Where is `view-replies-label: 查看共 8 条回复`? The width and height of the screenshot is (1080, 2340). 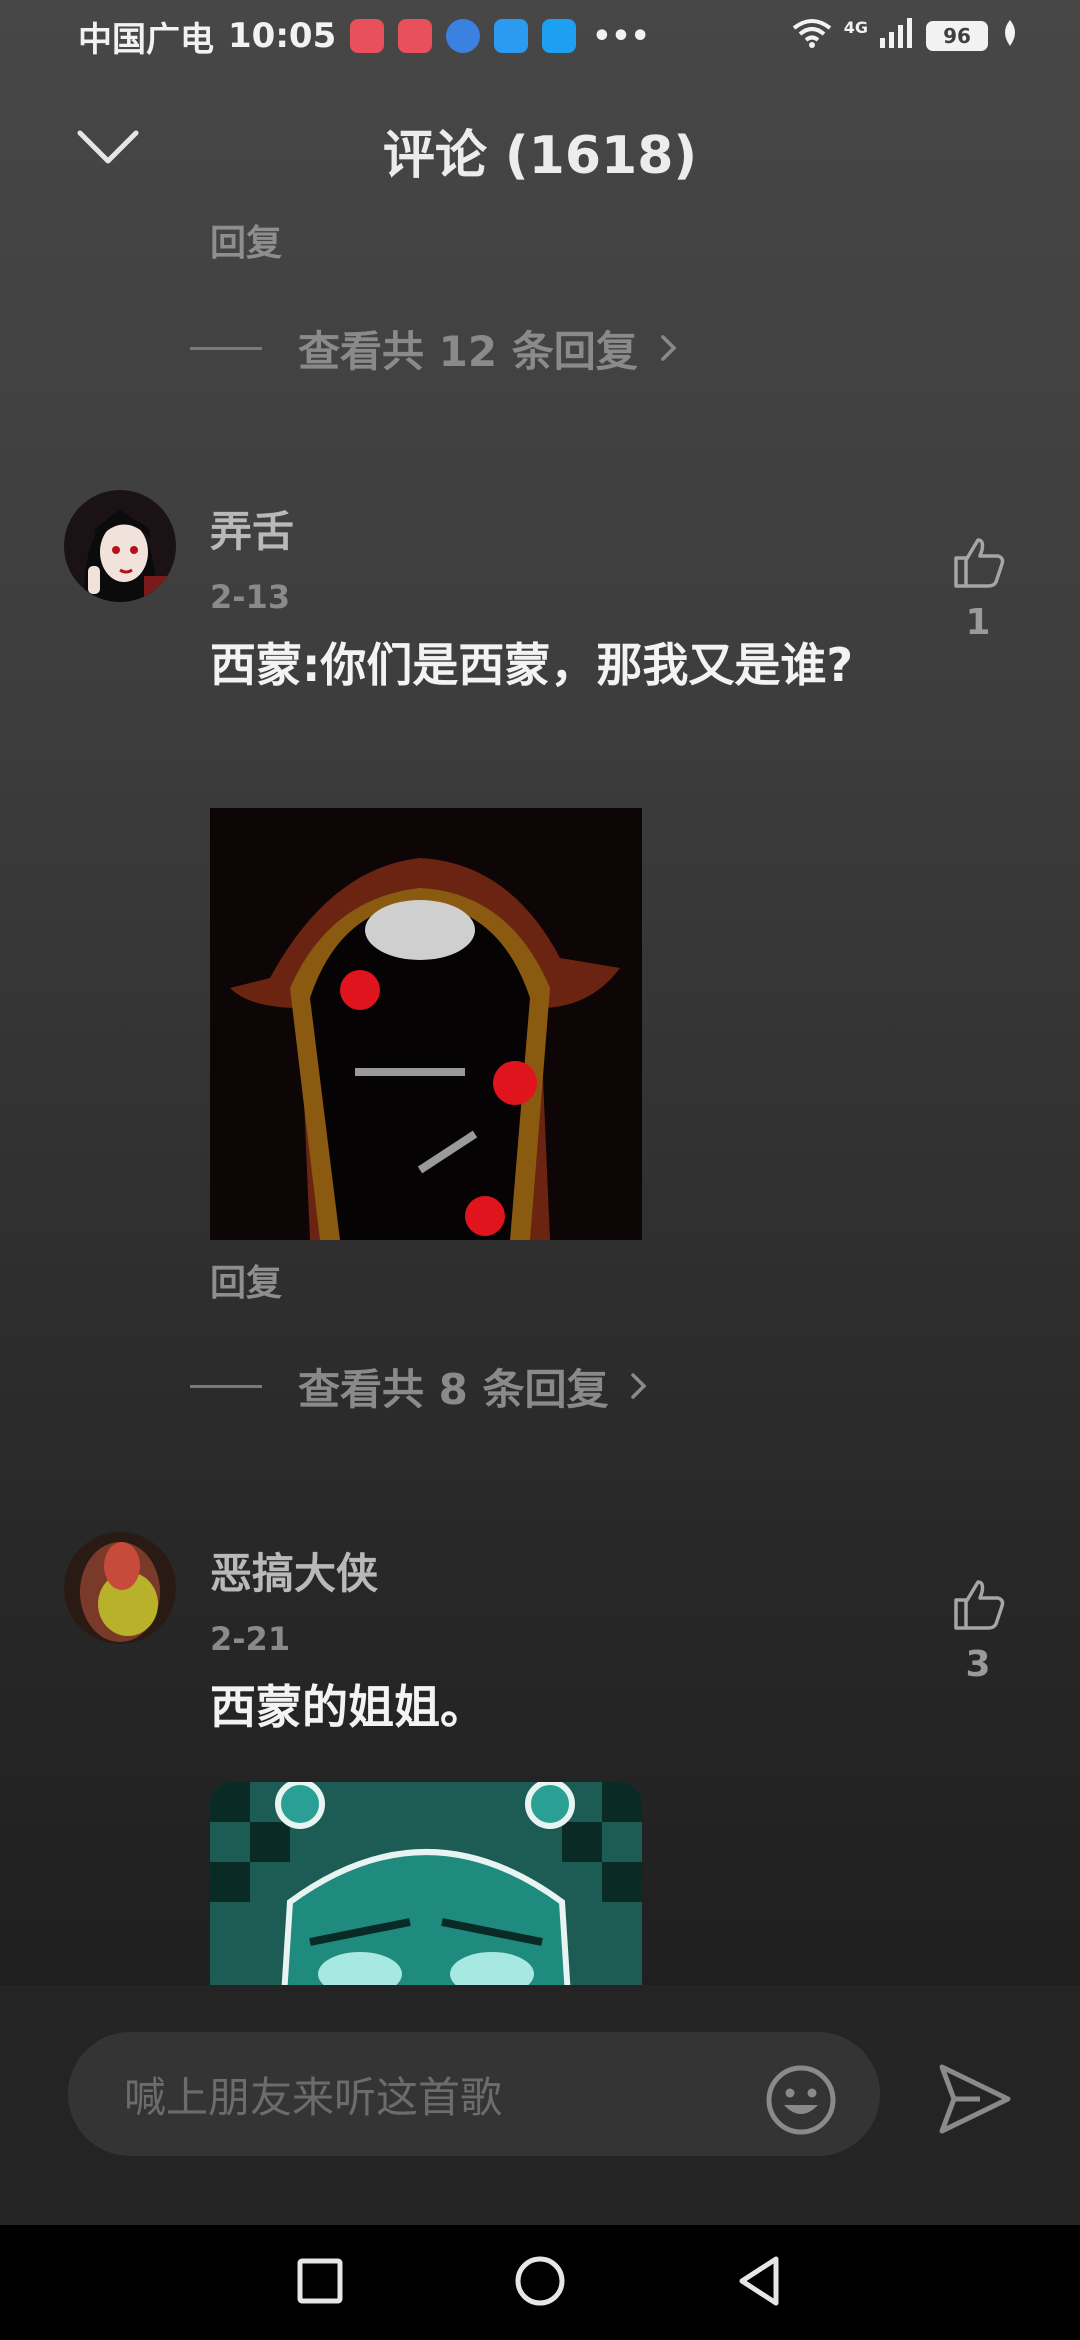 view-replies-label: 查看共 8 条回复 is located at coordinates (453, 1389).